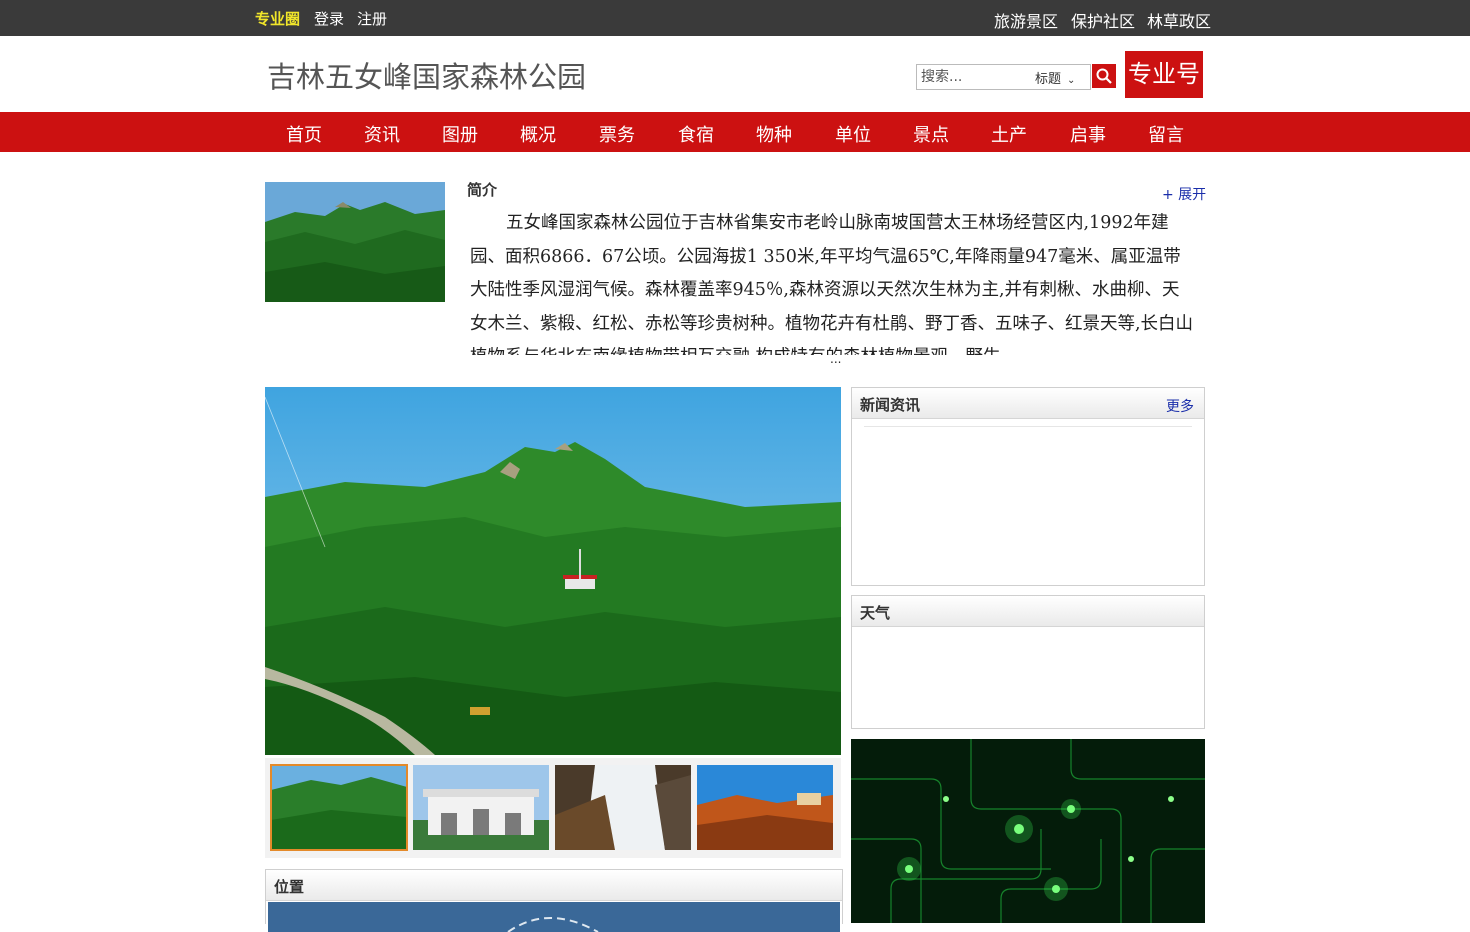 The image size is (1470, 932). What do you see at coordinates (1028, 662) in the screenshot?
I see `weather-panel: 天气` at bounding box center [1028, 662].